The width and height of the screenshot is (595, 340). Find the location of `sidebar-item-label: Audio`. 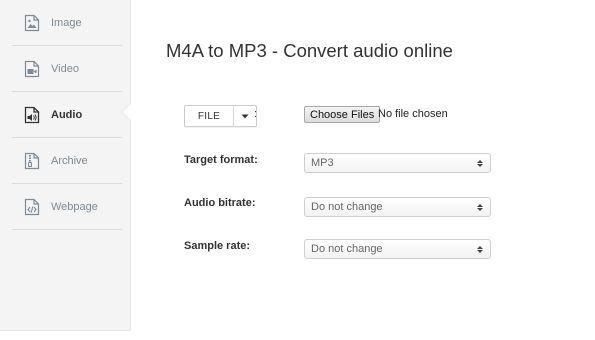

sidebar-item-label: Audio is located at coordinates (67, 114).